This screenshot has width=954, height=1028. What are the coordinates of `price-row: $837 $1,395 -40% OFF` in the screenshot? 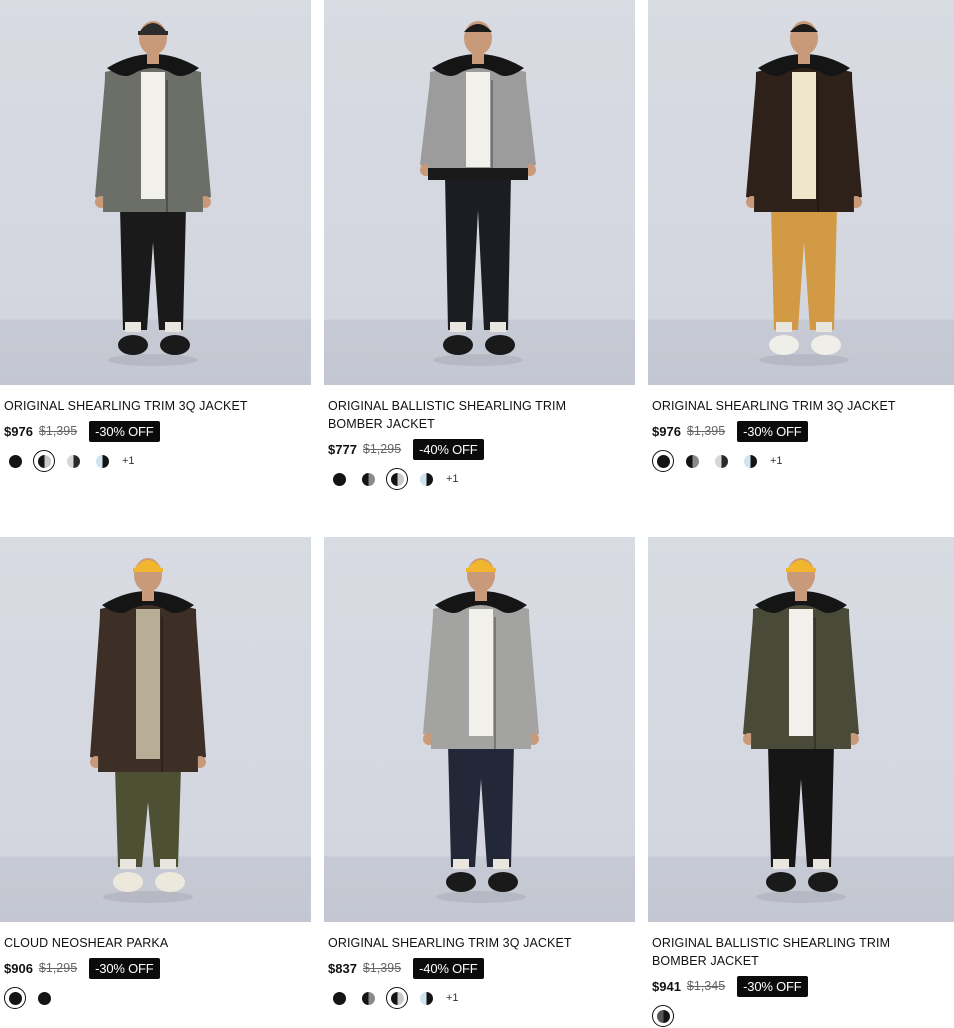 It's located at (481, 968).